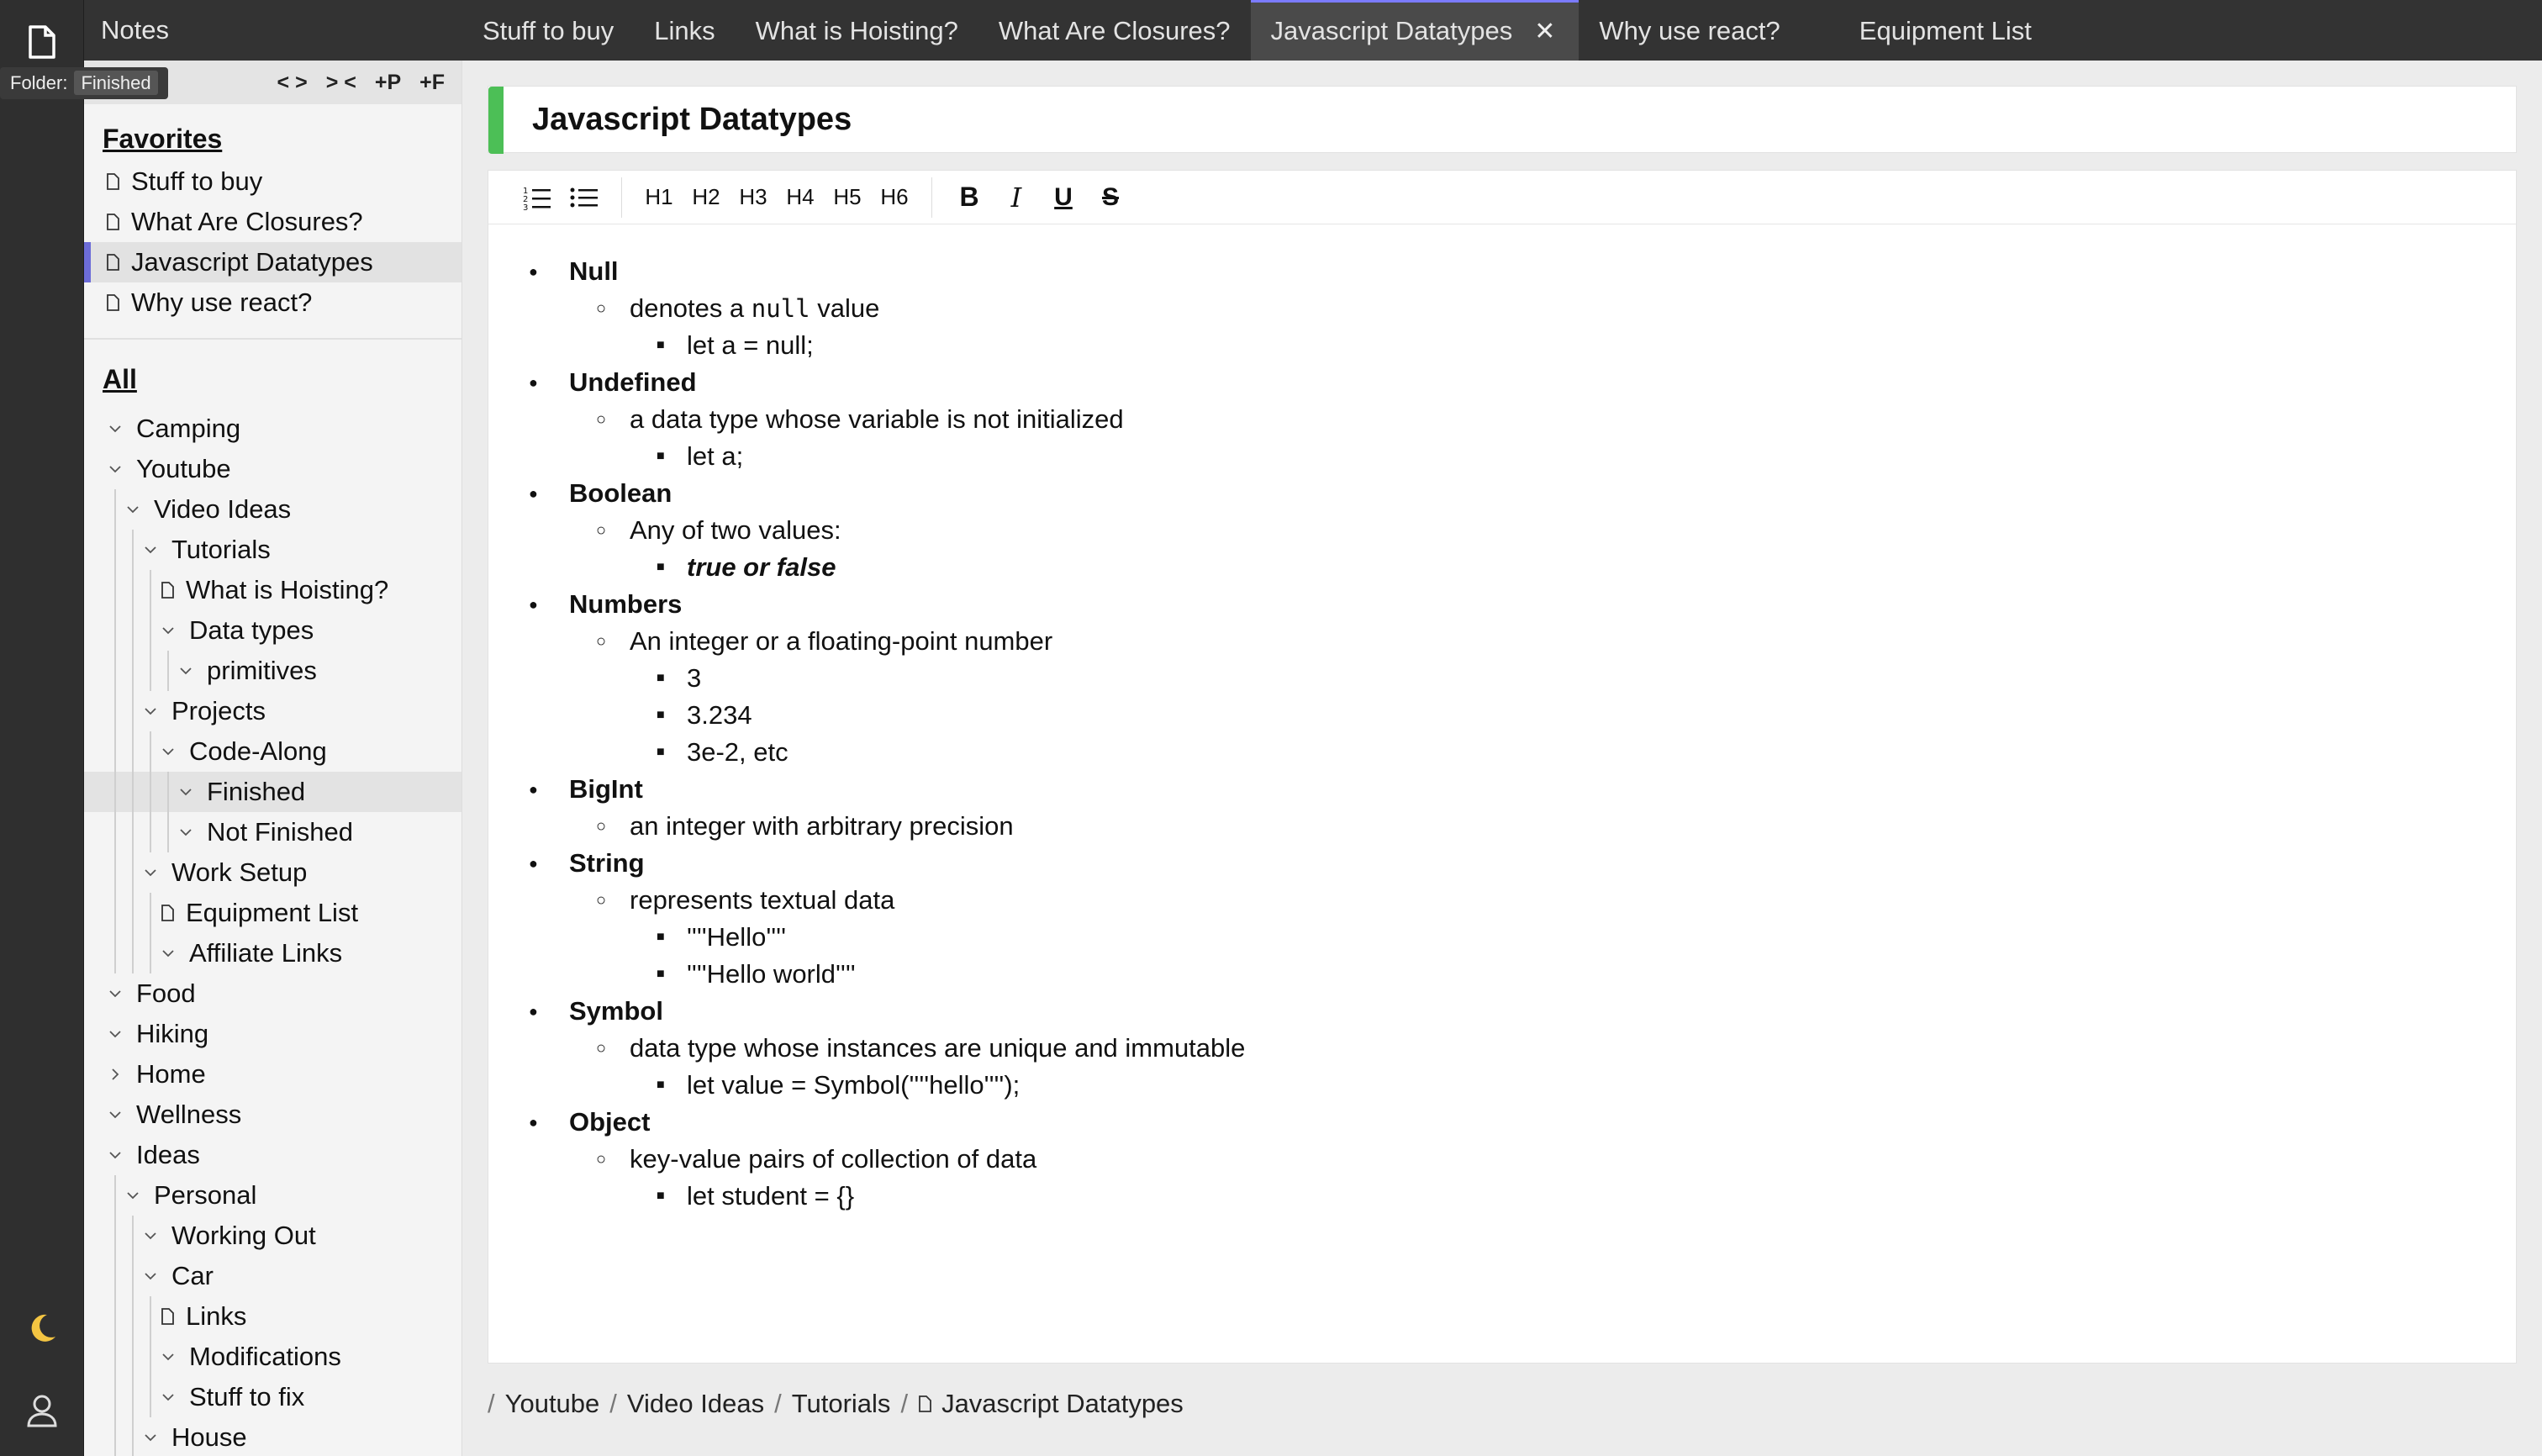 This screenshot has width=2542, height=1456. What do you see at coordinates (272, 1074) in the screenshot?
I see `tree-folder-item: Home` at bounding box center [272, 1074].